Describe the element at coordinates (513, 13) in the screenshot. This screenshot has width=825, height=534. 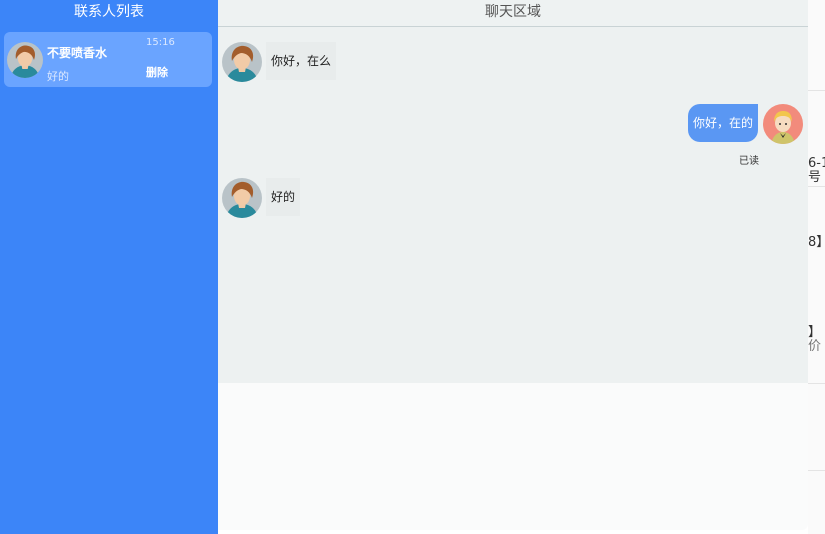
I see `chat-title: 聊天区域` at that location.